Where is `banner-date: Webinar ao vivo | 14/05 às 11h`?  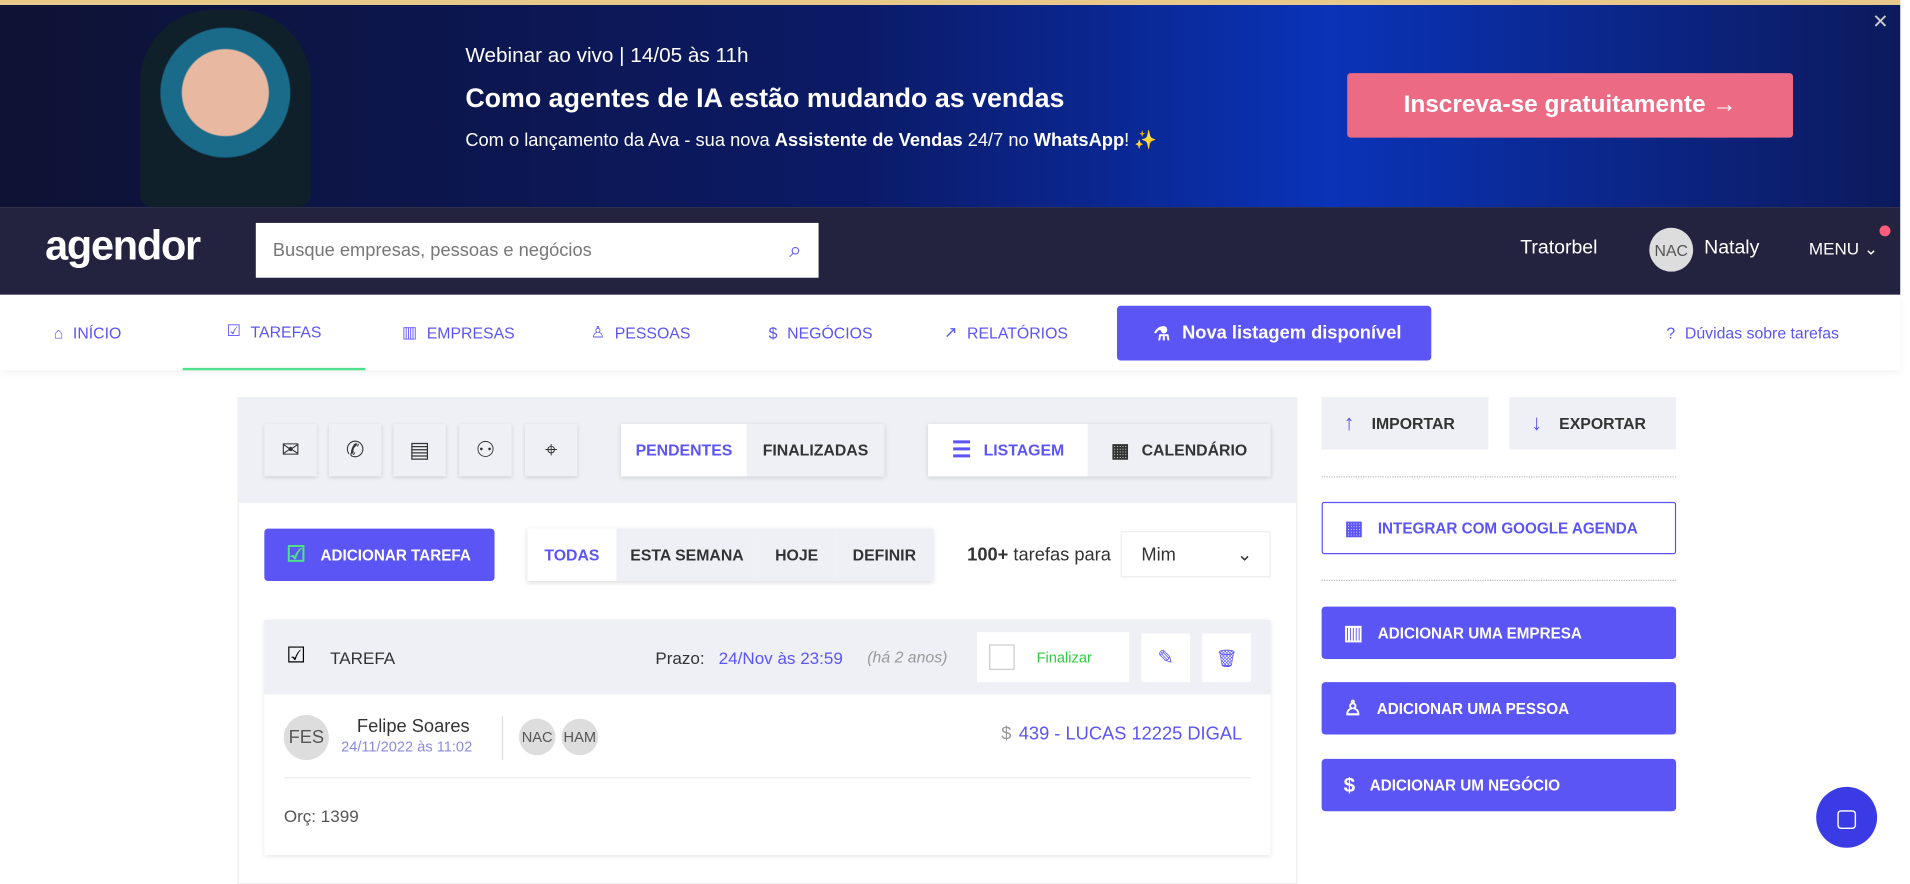 banner-date: Webinar ao vivo | 14/05 às 11h is located at coordinates (607, 55).